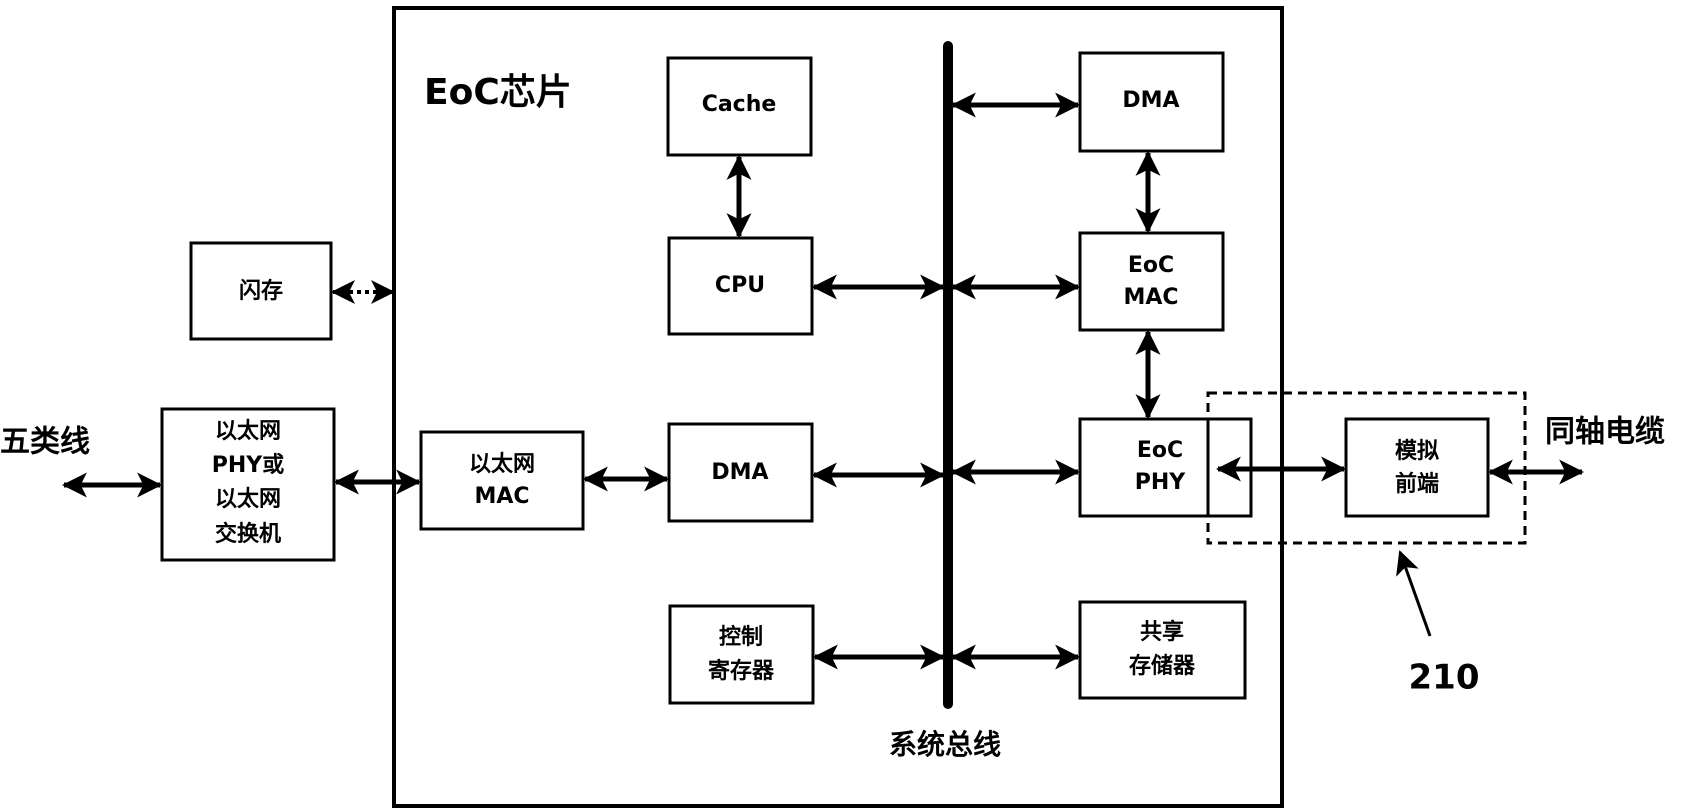 This screenshot has height=812, width=1708. What do you see at coordinates (248, 484) in the screenshot?
I see `ethernet-phy-block: 以太网 PHY或 以太网 交换机` at bounding box center [248, 484].